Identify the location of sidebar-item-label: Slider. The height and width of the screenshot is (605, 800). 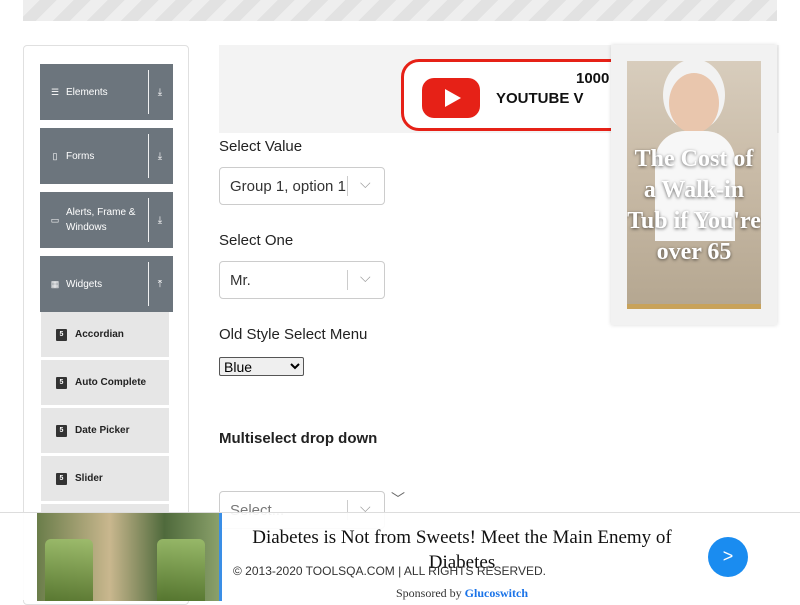
(89, 478).